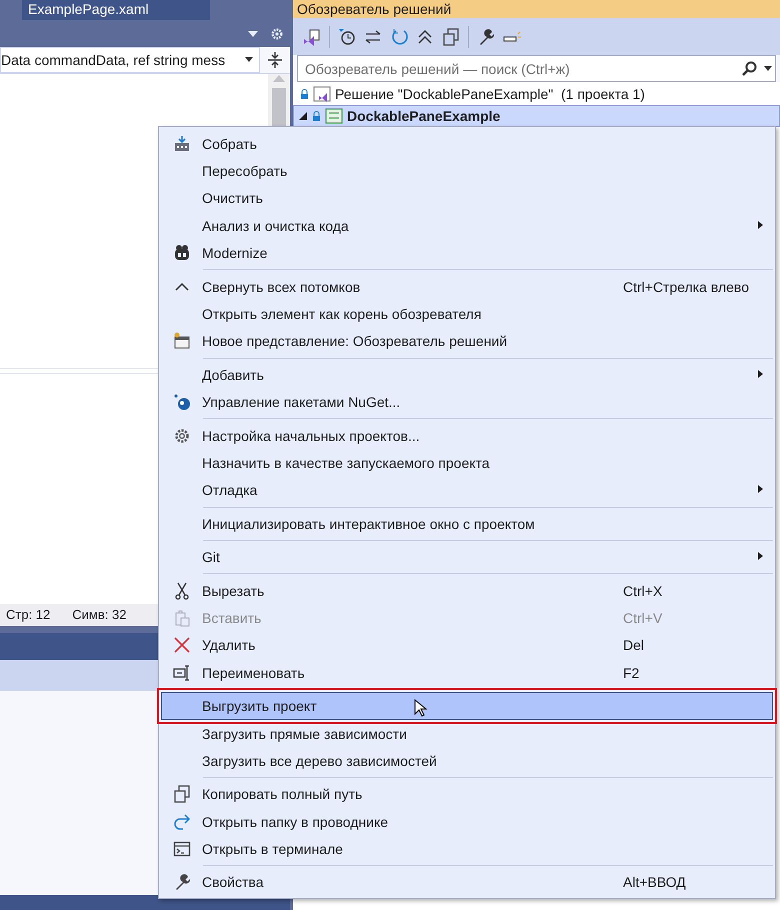 The image size is (780, 910). Describe the element at coordinates (182, 849) in the screenshot. I see `terminal-icon` at that location.